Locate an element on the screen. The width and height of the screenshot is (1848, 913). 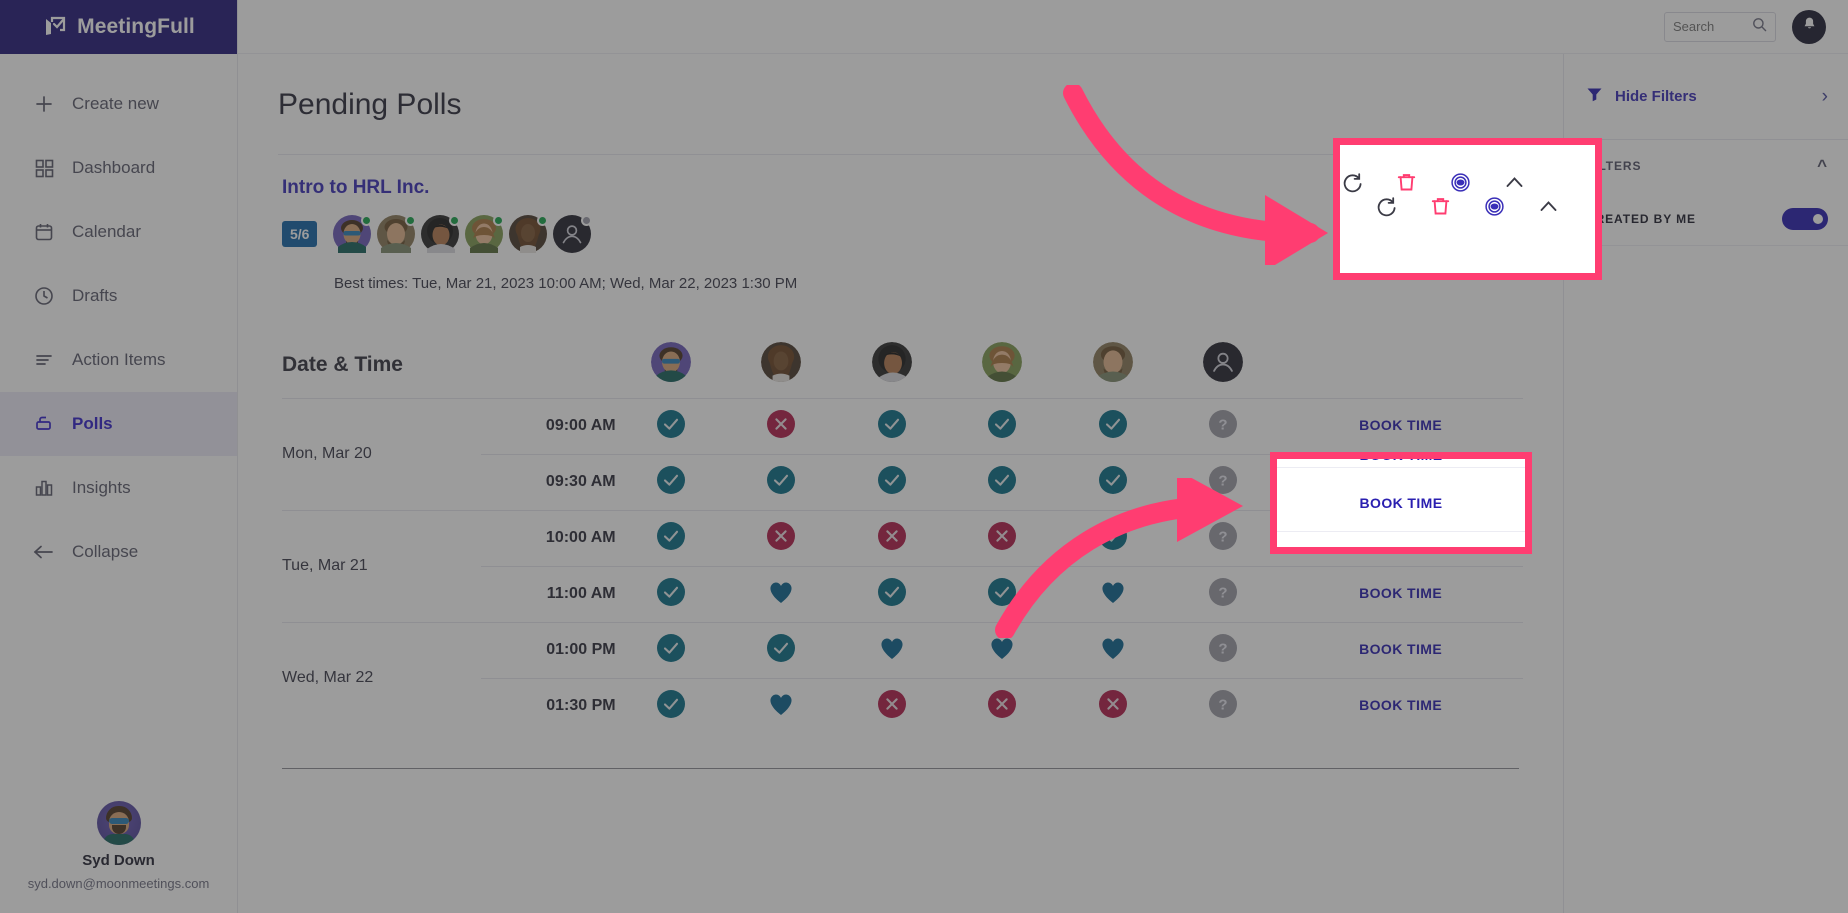
sidebar-item-polls: Polls is located at coordinates (118, 424).